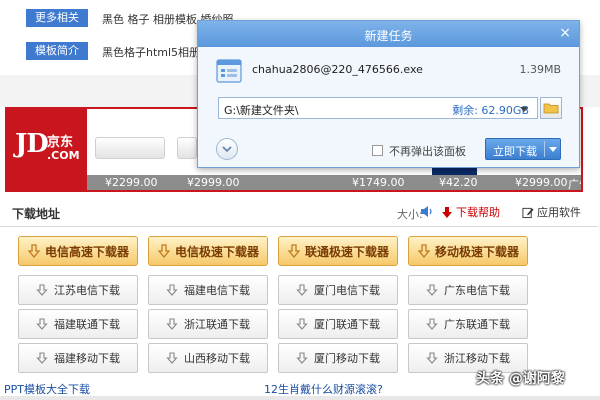 The image size is (600, 400). What do you see at coordinates (476, 251) in the screenshot?
I see `button-label: 移动极速下载器` at bounding box center [476, 251].